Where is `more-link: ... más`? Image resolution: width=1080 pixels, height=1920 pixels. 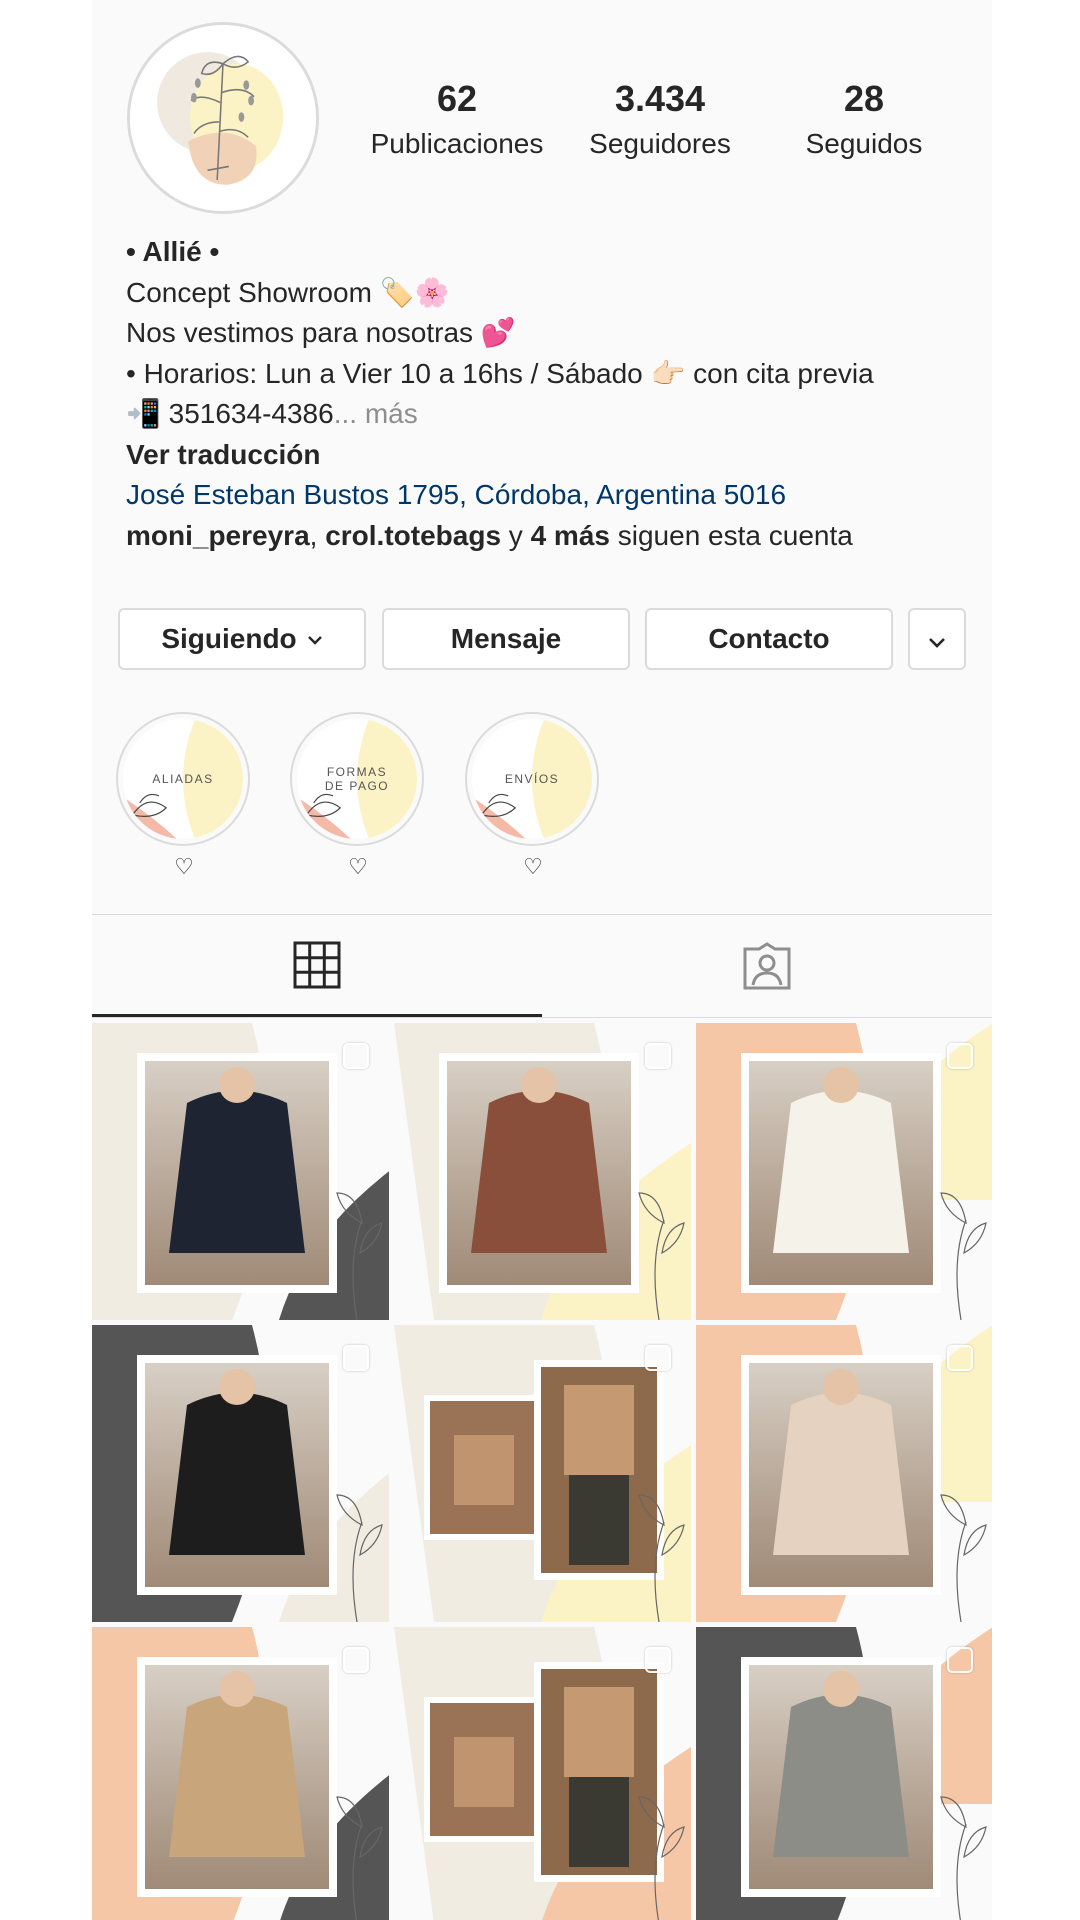 more-link: ... más is located at coordinates (376, 413).